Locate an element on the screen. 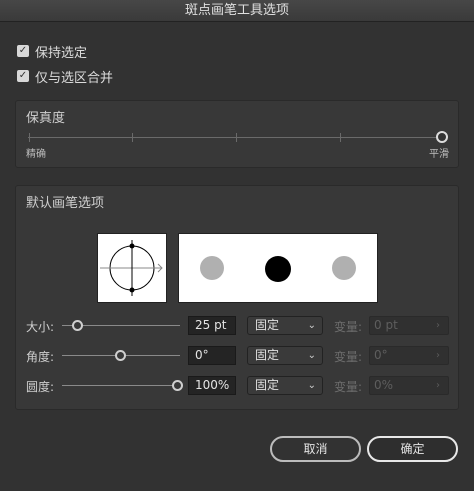 The height and width of the screenshot is (491, 474). merge-only-selection-checkbox: ✓ is located at coordinates (23, 76).